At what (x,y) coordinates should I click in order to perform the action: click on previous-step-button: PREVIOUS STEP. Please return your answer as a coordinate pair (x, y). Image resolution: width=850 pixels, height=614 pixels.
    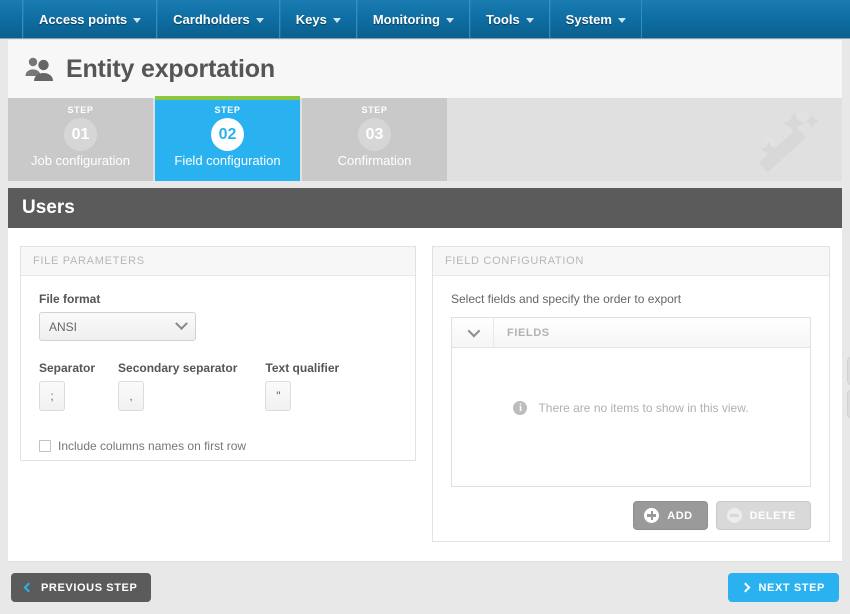
    Looking at the image, I should click on (81, 587).